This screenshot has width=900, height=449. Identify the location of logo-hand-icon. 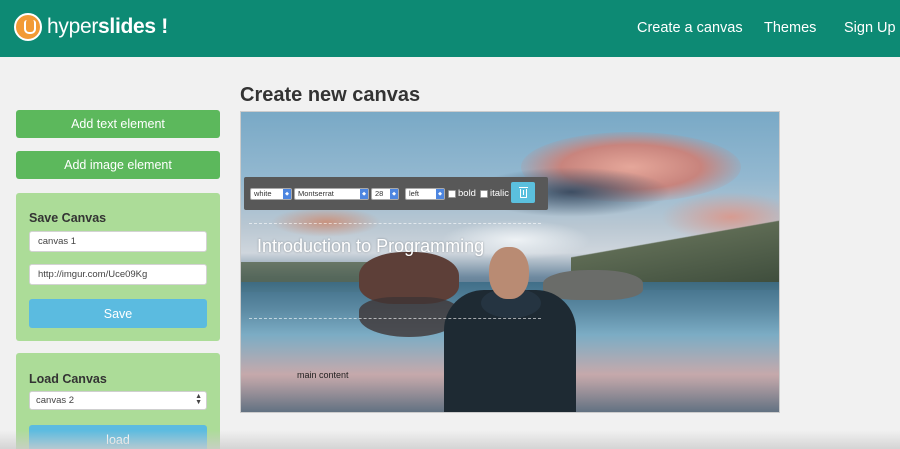
(28, 27).